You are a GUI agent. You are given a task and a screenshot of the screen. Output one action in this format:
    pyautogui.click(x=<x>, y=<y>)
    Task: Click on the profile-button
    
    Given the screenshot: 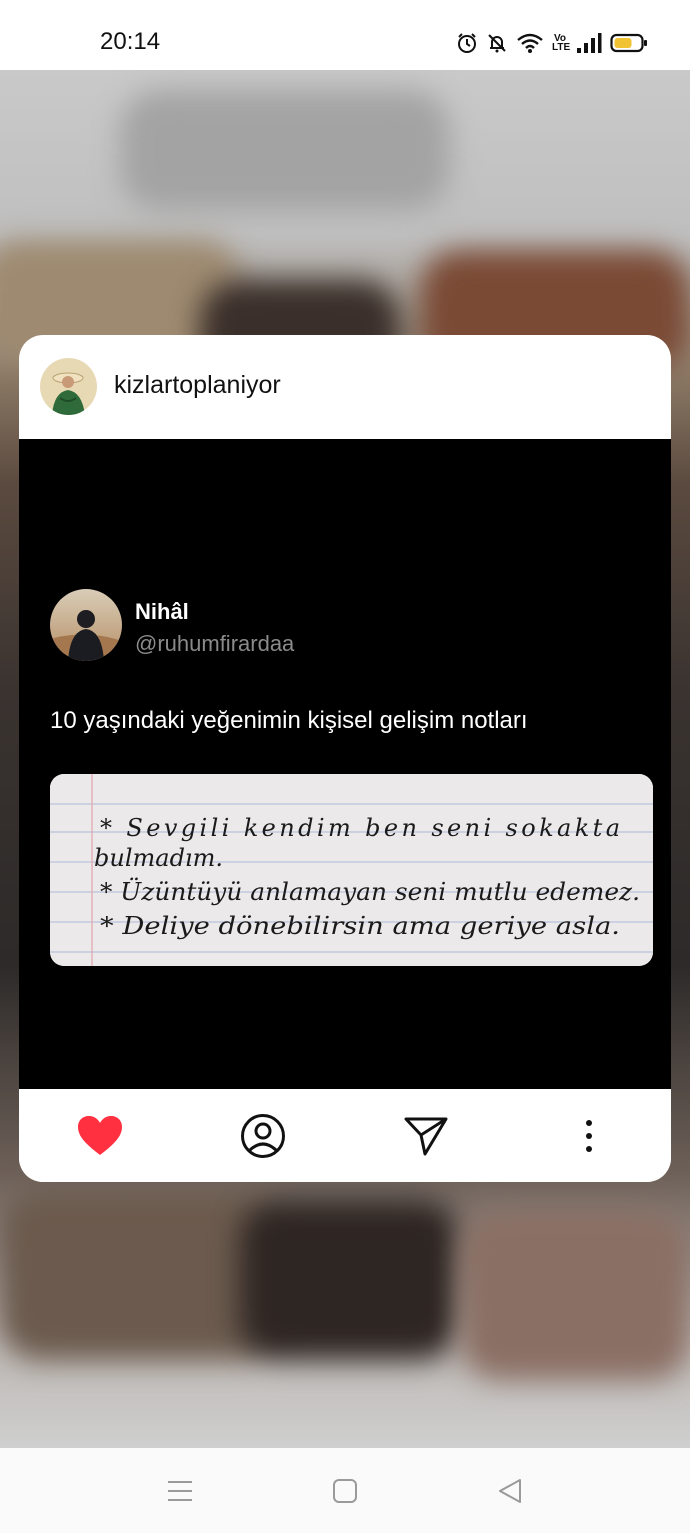 What is the action you would take?
    pyautogui.click(x=263, y=1136)
    